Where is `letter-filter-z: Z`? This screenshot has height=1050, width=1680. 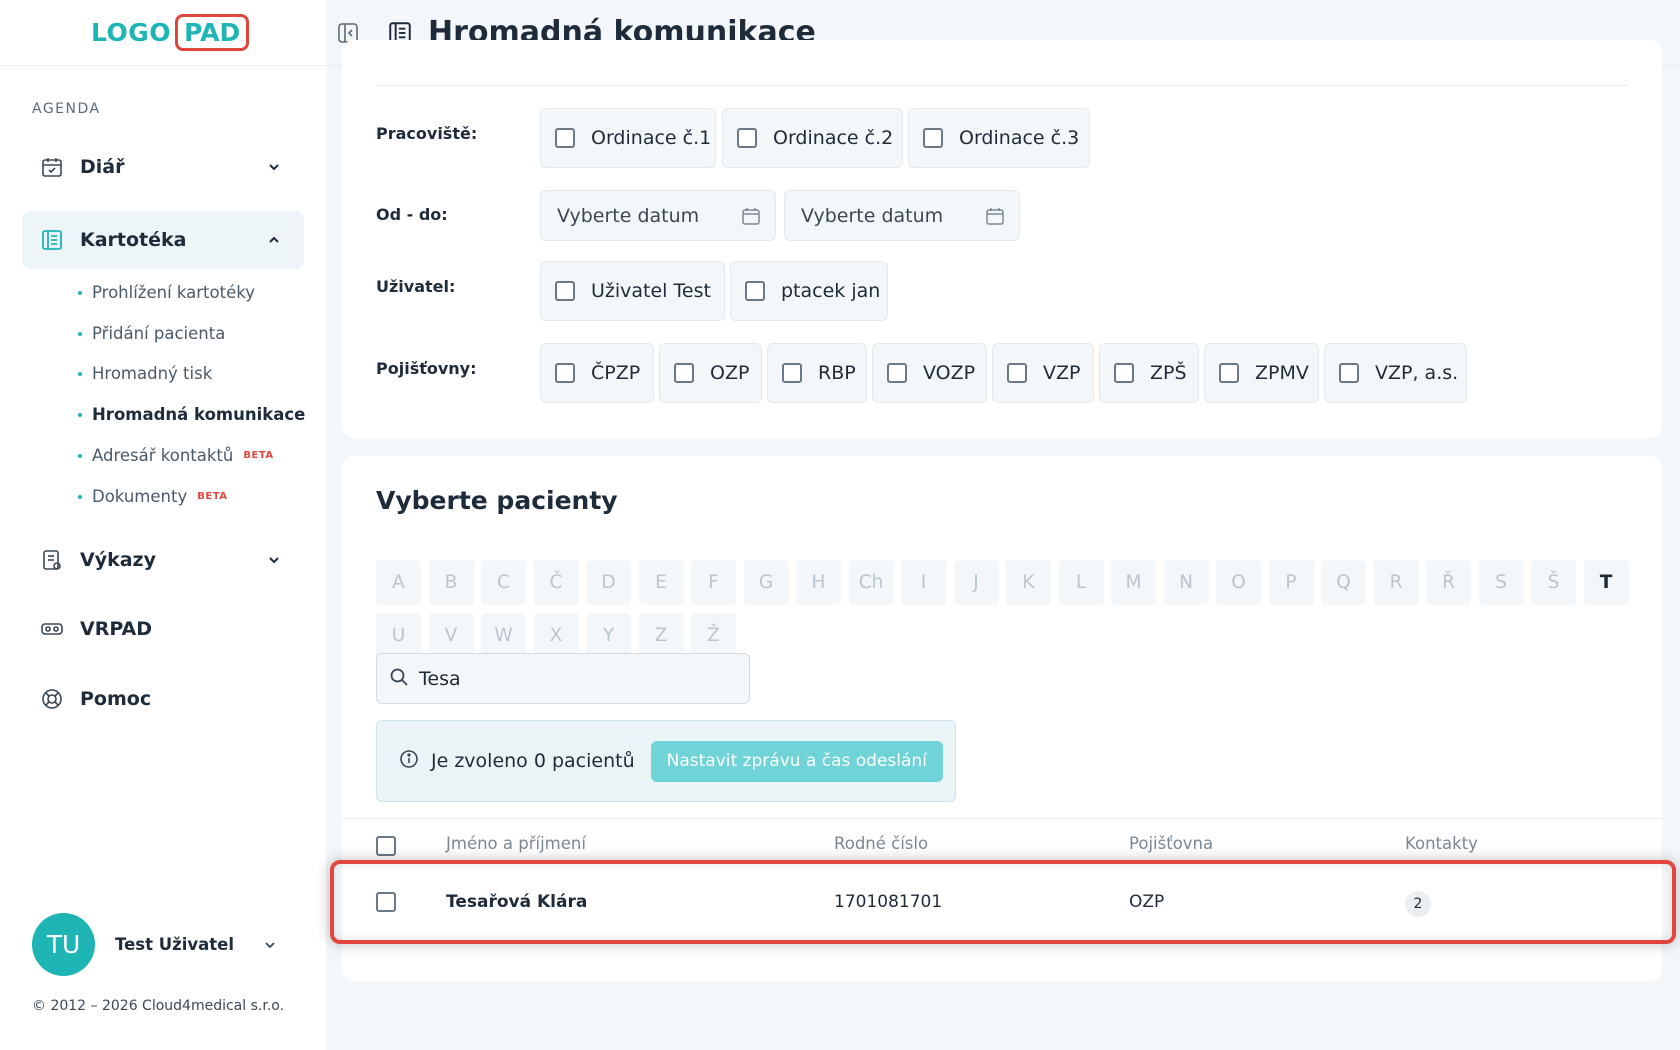 letter-filter-z: Z is located at coordinates (661, 635).